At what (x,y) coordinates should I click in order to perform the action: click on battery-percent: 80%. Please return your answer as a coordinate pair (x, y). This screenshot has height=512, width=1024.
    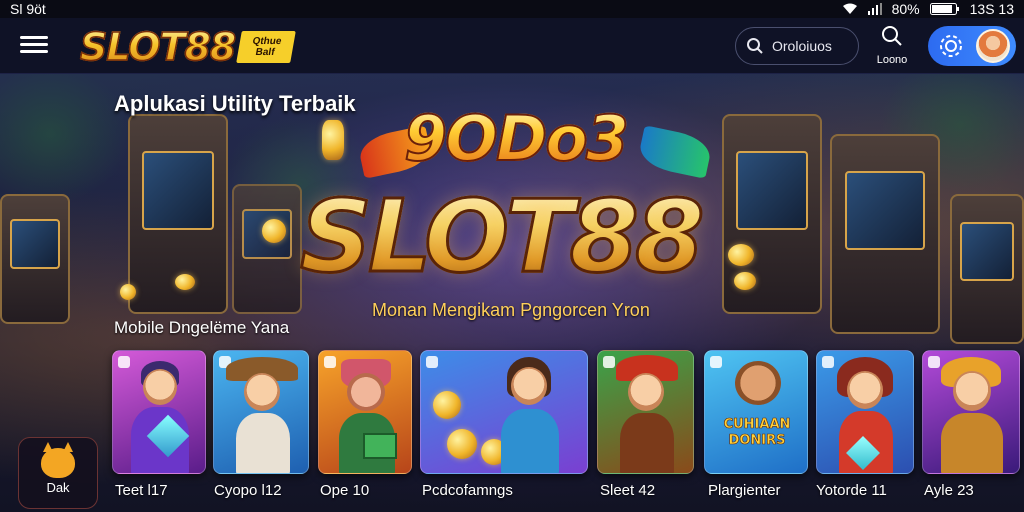
    Looking at the image, I should click on (905, 9).